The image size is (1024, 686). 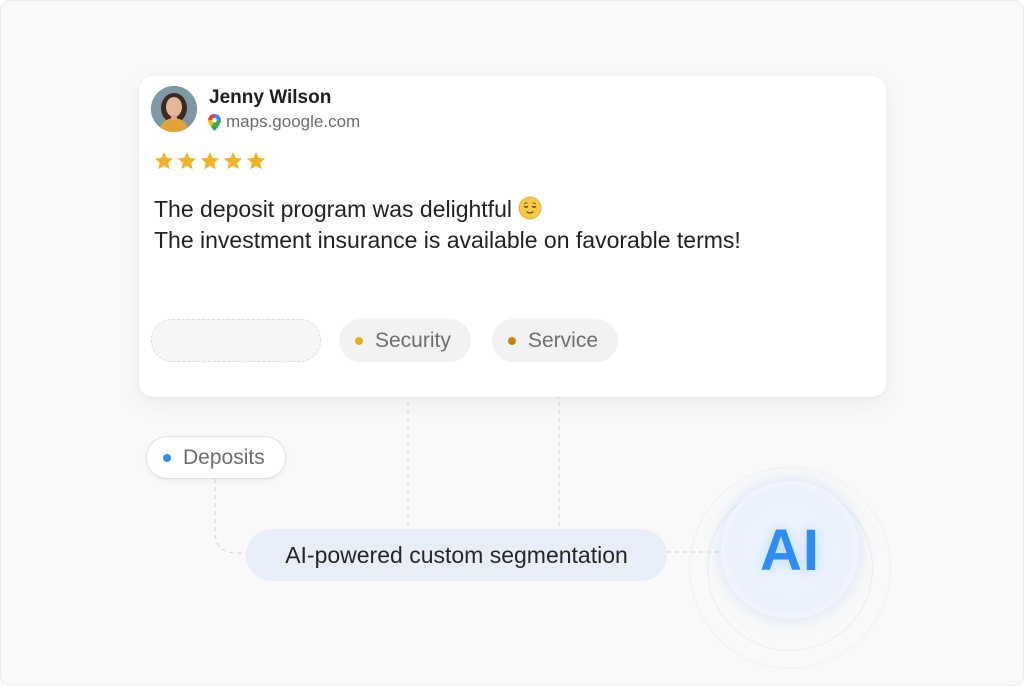 I want to click on avatar-portrait-icon, so click(x=174, y=109).